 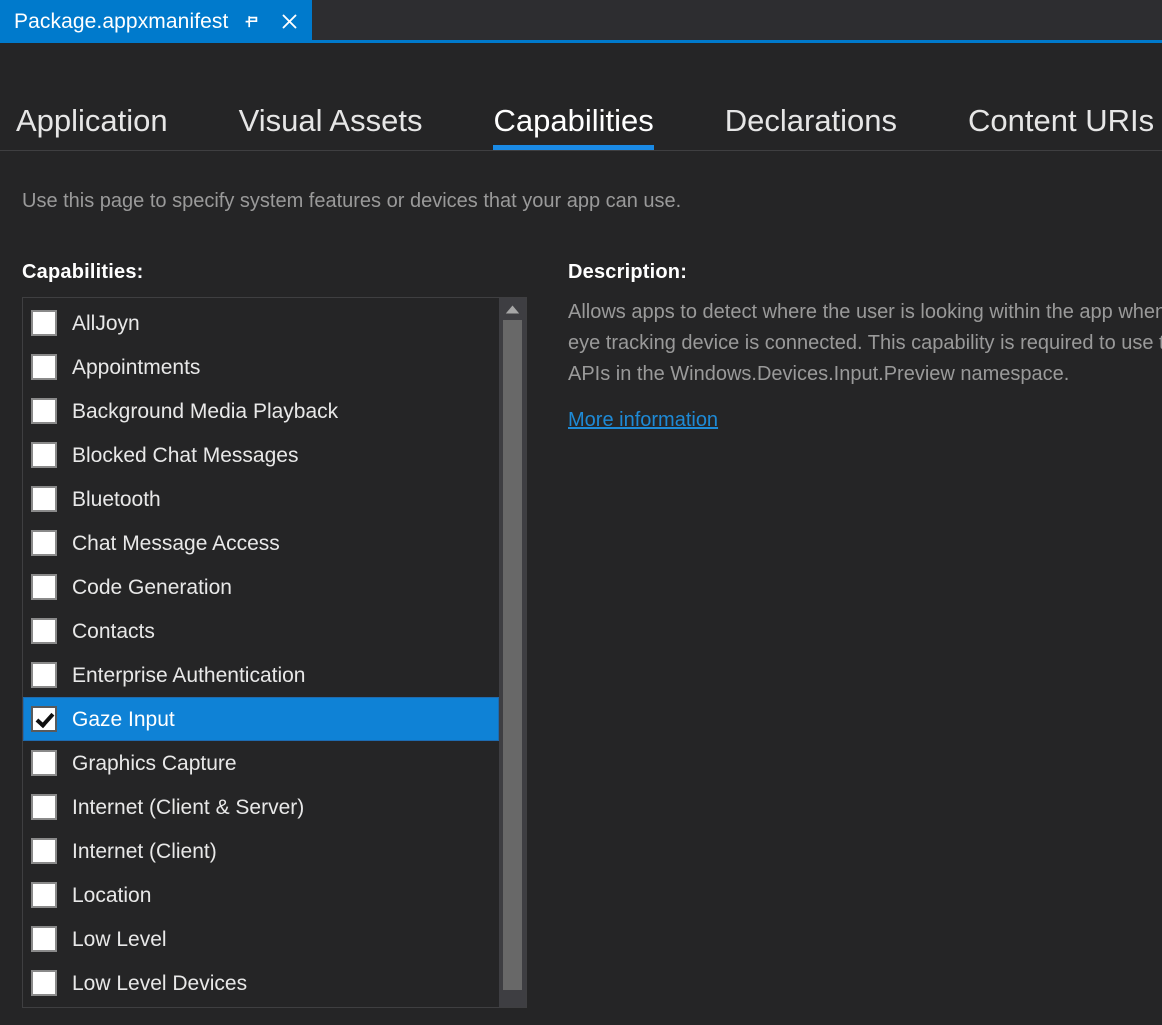 I want to click on capability-label: Location, so click(x=112, y=895).